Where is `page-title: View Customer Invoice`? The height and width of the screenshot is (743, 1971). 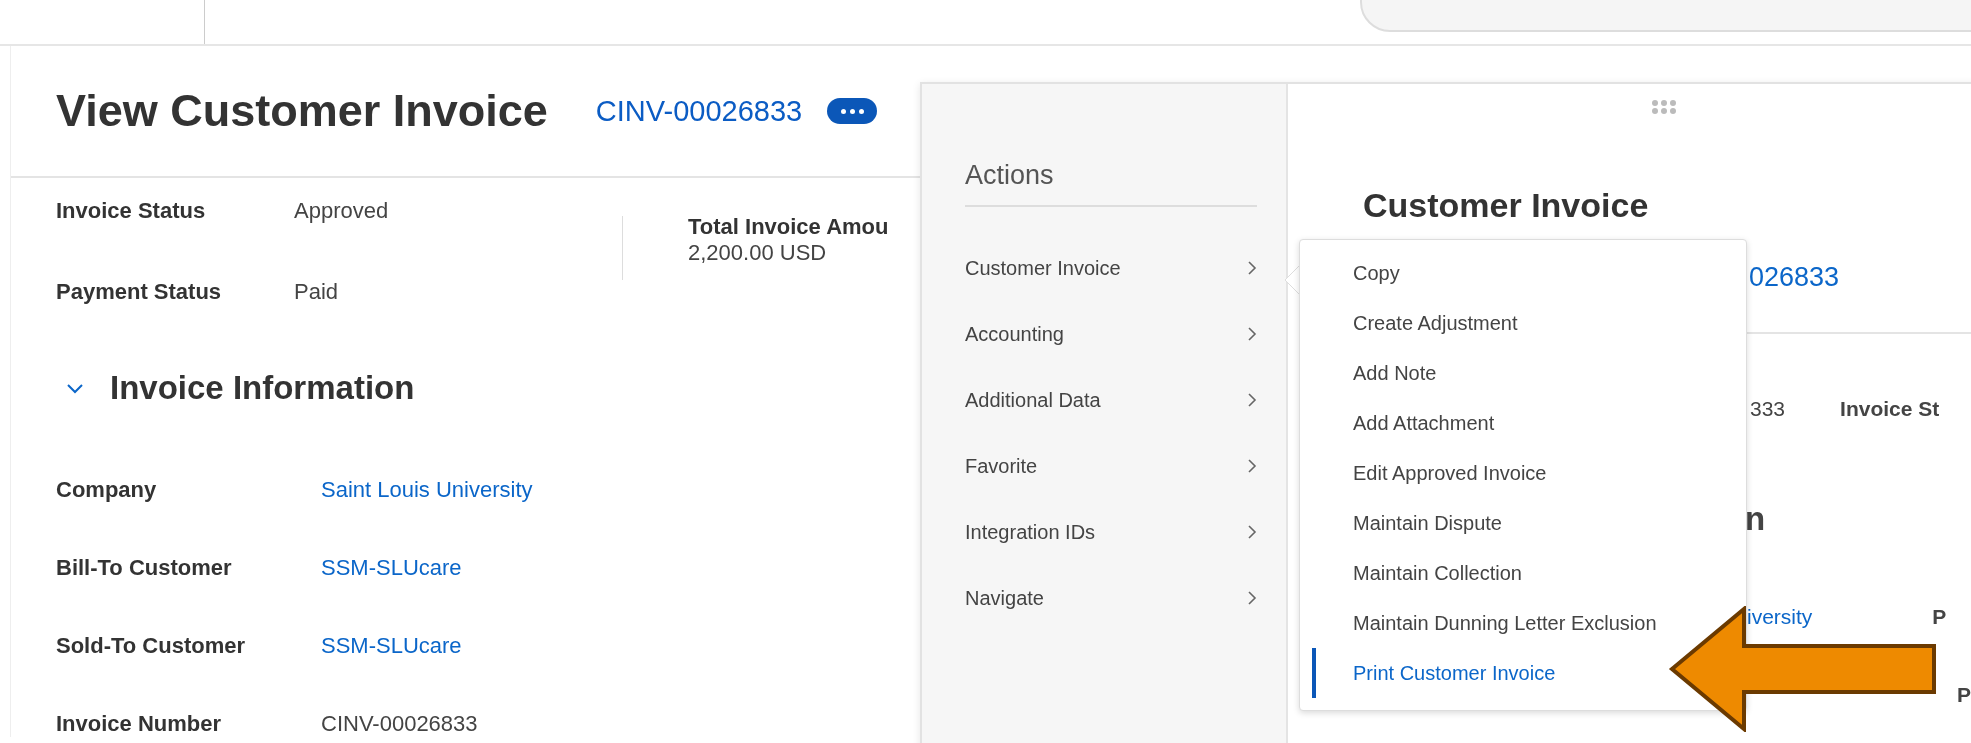
page-title: View Customer Invoice is located at coordinates (302, 111).